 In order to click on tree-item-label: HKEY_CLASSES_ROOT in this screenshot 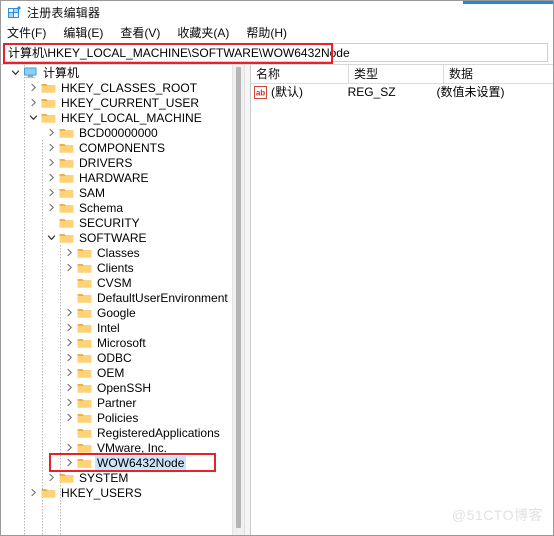, I will do `click(129, 87)`.